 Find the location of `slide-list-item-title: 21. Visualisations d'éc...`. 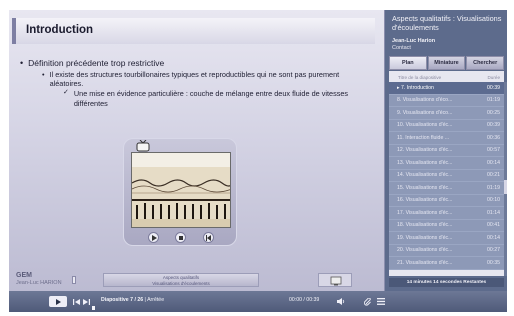

slide-list-item-title: 21. Visualisations d'éc... is located at coordinates (425, 262).